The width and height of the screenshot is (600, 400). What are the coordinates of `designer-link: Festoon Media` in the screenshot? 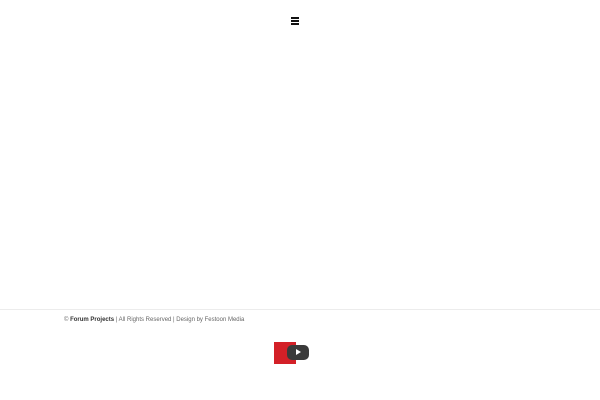 It's located at (225, 320).